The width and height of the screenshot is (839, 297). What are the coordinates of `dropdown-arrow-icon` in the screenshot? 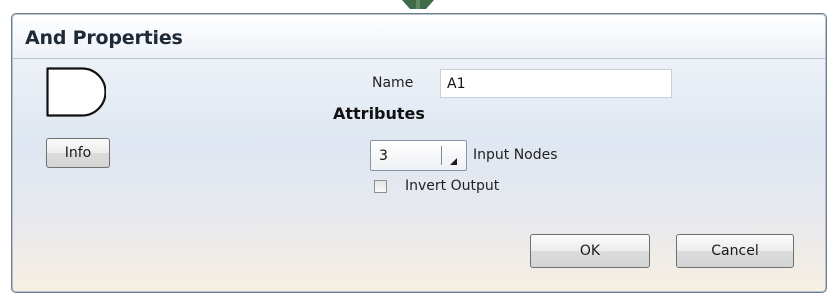 It's located at (453, 161).